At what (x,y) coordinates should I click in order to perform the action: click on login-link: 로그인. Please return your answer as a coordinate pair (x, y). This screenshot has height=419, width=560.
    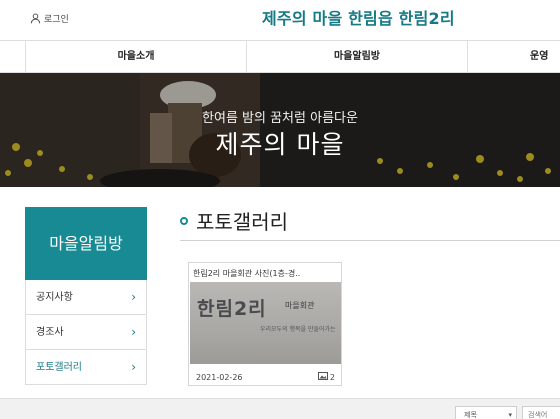
    Looking at the image, I should click on (49, 18).